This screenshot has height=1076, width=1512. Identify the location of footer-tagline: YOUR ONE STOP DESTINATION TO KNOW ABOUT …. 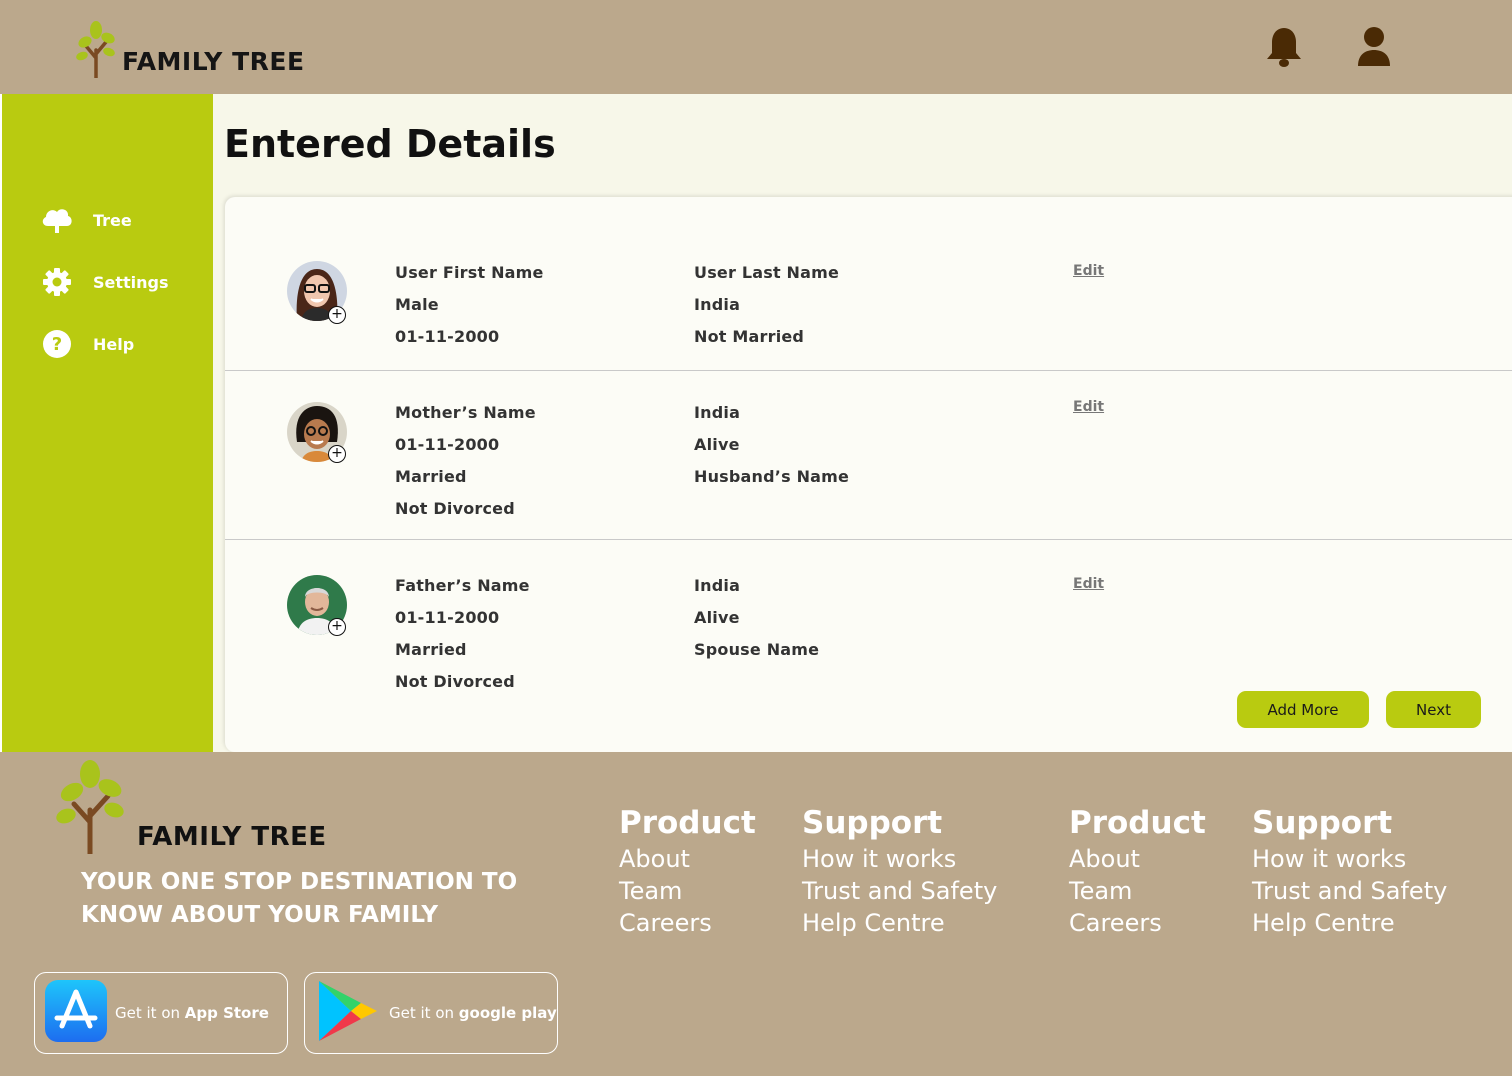
(299, 899).